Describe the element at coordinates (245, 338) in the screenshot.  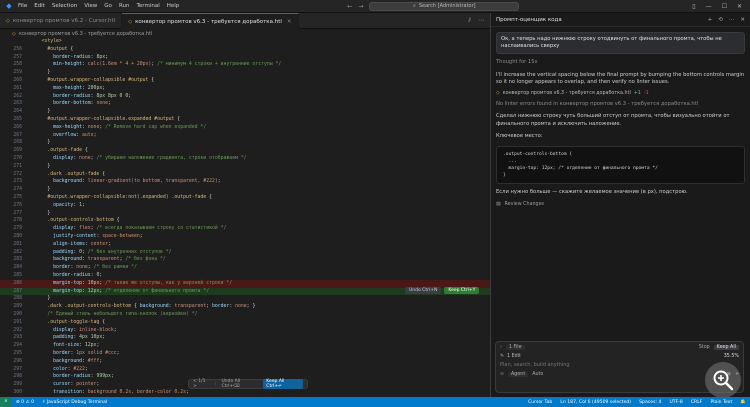
I see `code-line: 293 padding: 4px 10px;` at that location.